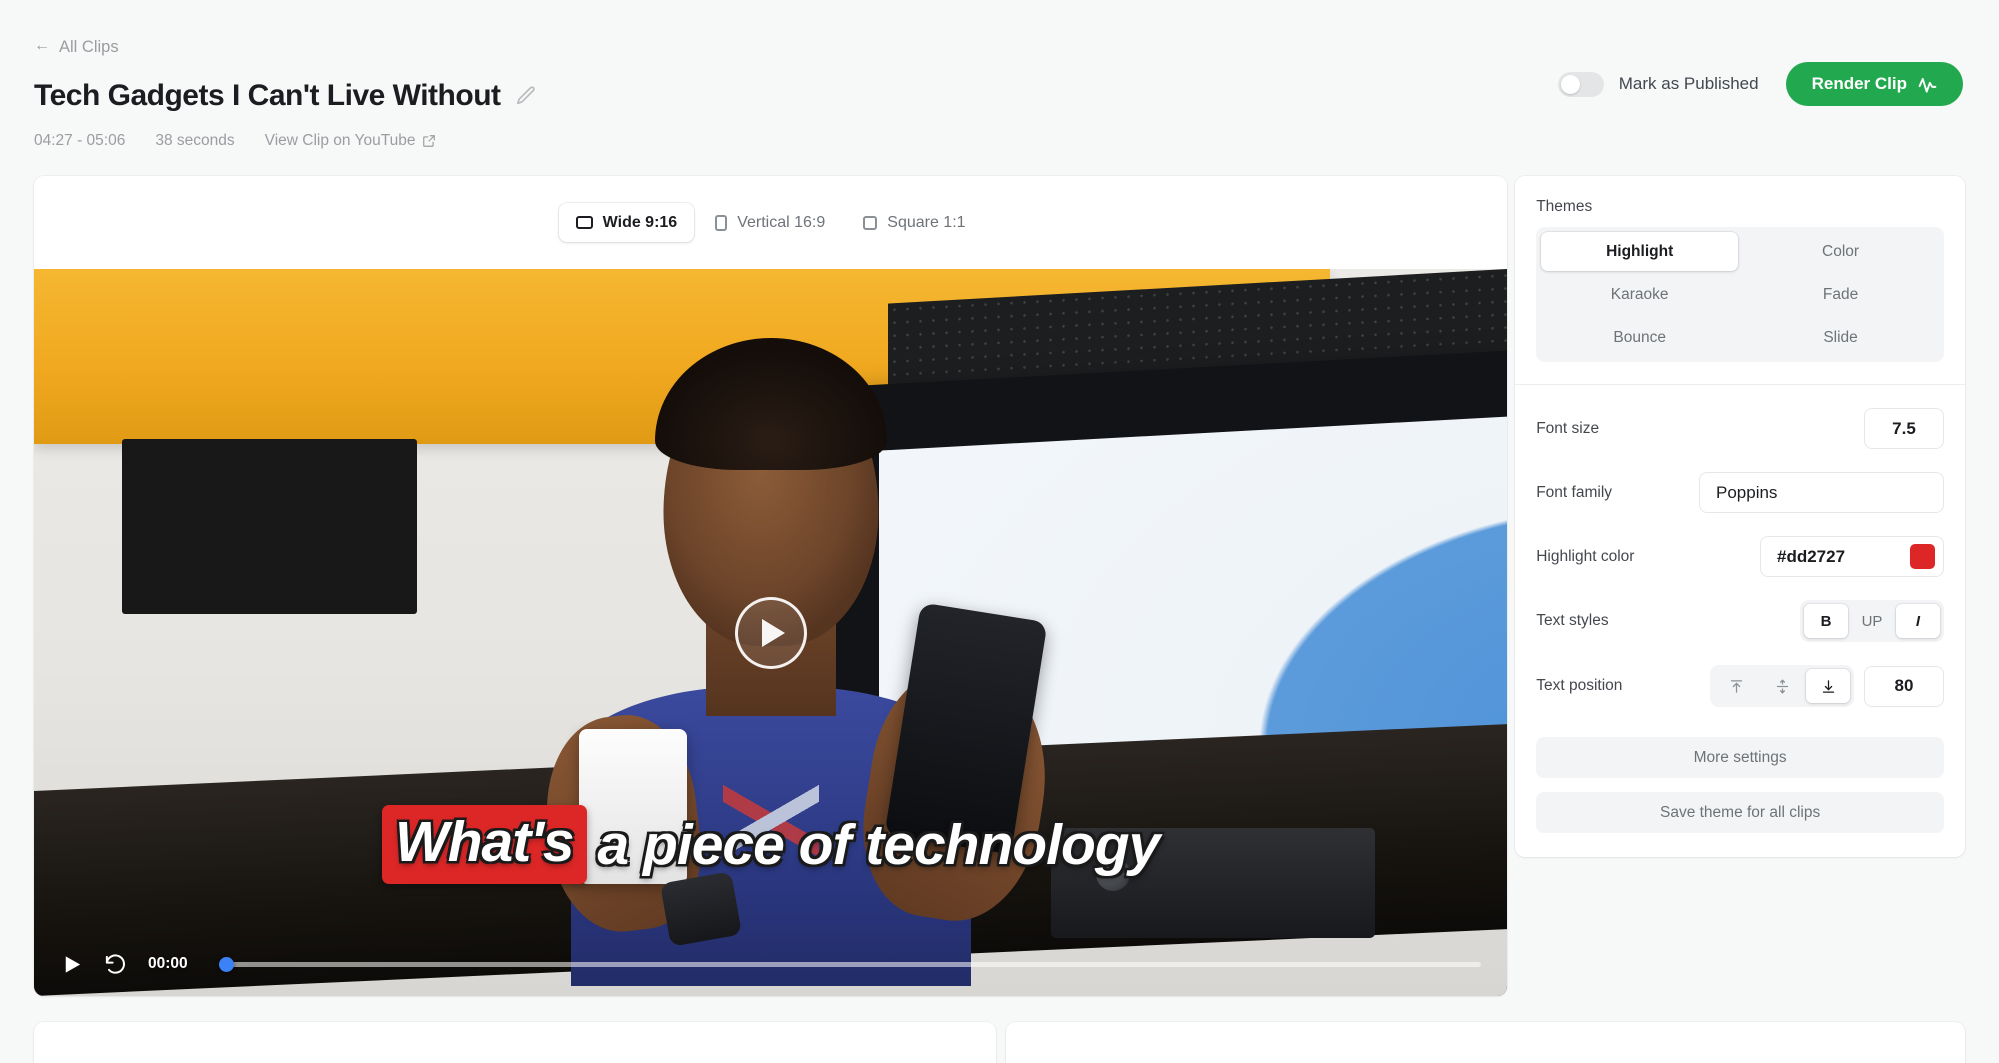  I want to click on vertical-rectangle-icon, so click(721, 222).